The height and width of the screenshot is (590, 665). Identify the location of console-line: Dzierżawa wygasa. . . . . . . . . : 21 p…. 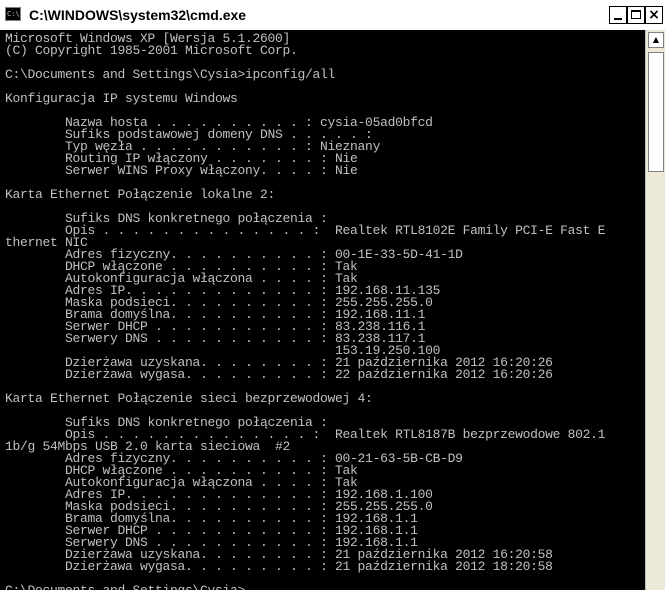
(279, 566).